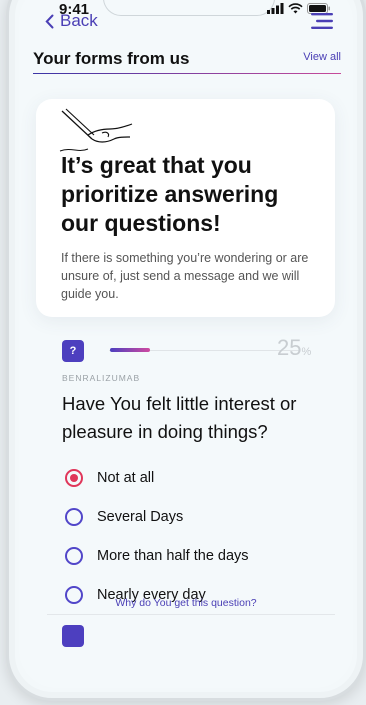 This screenshot has width=366, height=705. What do you see at coordinates (73, 636) in the screenshot?
I see `next-question-icon` at bounding box center [73, 636].